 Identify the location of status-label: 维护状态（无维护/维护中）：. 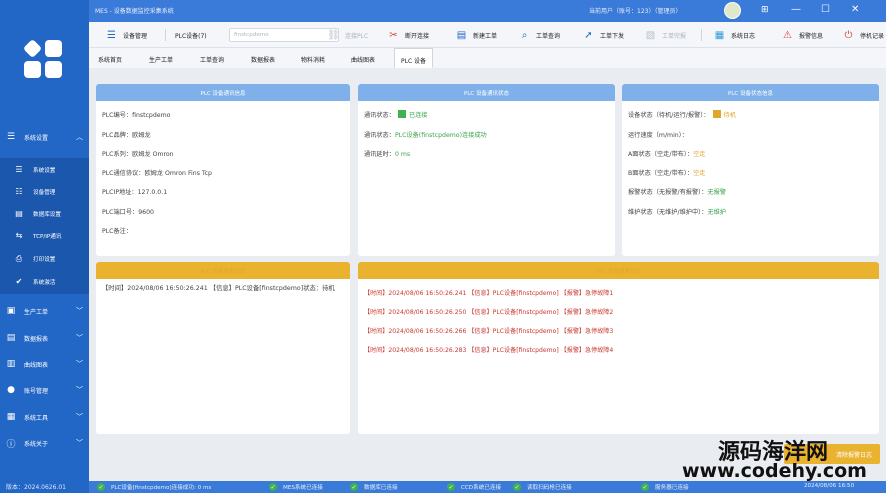
(668, 212).